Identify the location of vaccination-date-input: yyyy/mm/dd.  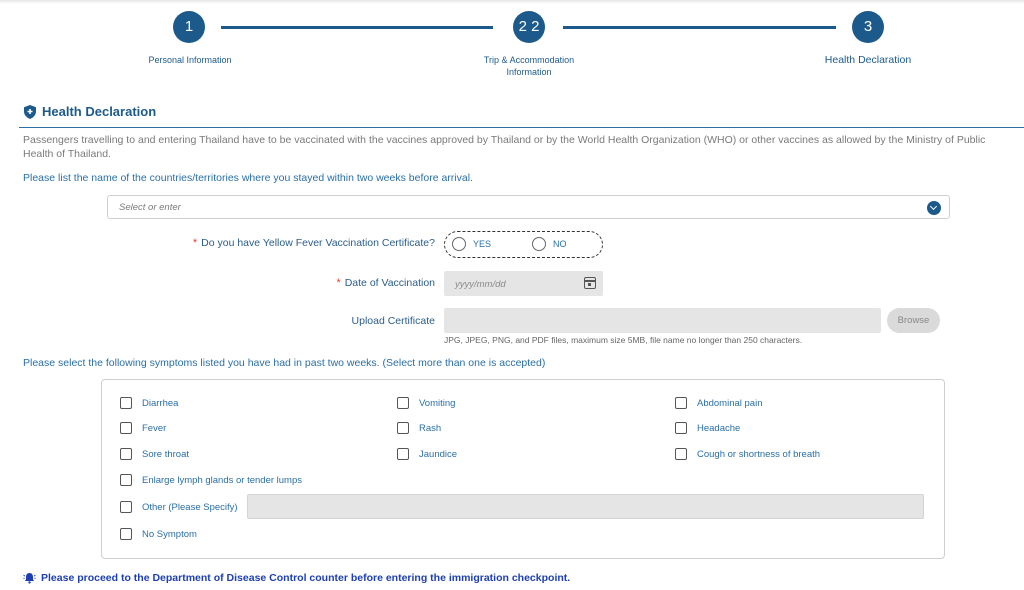
(523, 283).